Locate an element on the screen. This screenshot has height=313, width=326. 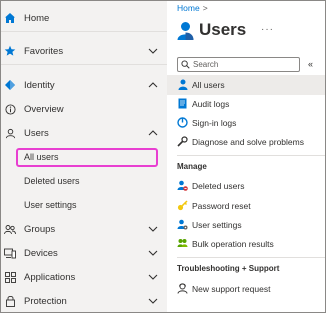
nav-item-deleted-users: Deleted users is located at coordinates (84, 181).